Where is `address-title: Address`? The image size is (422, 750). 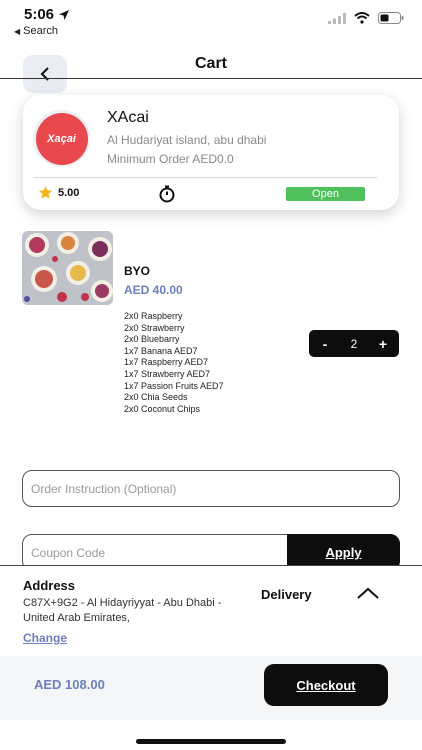 address-title: Address is located at coordinates (49, 585).